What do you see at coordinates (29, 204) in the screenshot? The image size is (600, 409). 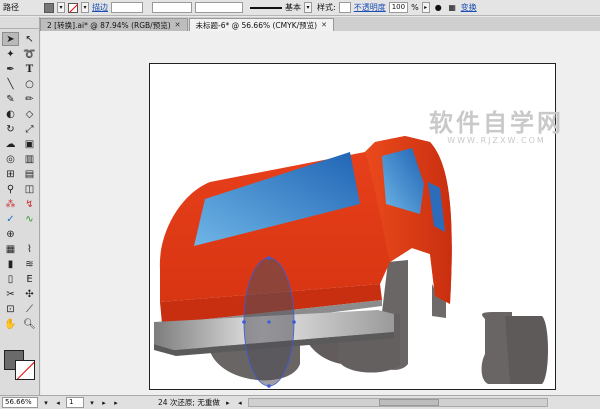 I see `column-graph-tool-icon: ↯` at bounding box center [29, 204].